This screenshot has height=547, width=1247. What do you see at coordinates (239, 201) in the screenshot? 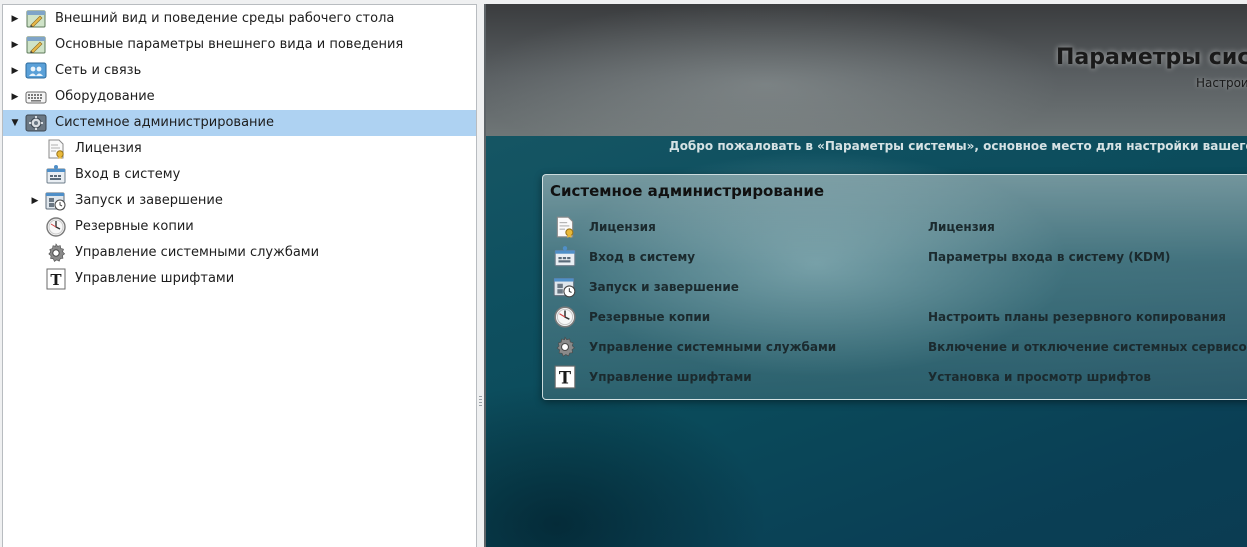
I see `tree-child-startup: ▶ Запуск и завершение` at bounding box center [239, 201].